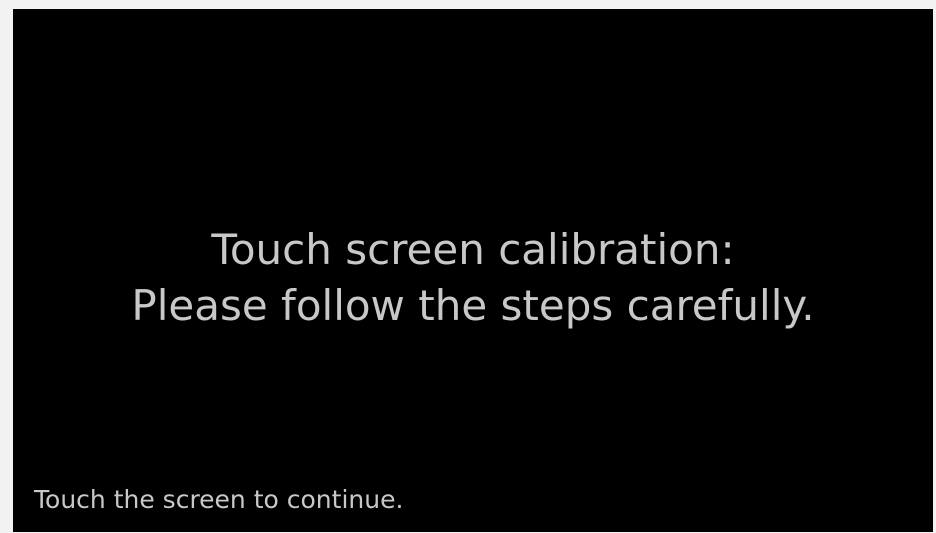 This screenshot has height=533, width=936. Describe the element at coordinates (473, 305) in the screenshot. I see `calibration-title-line-2: Please follow the steps carefully.` at that location.